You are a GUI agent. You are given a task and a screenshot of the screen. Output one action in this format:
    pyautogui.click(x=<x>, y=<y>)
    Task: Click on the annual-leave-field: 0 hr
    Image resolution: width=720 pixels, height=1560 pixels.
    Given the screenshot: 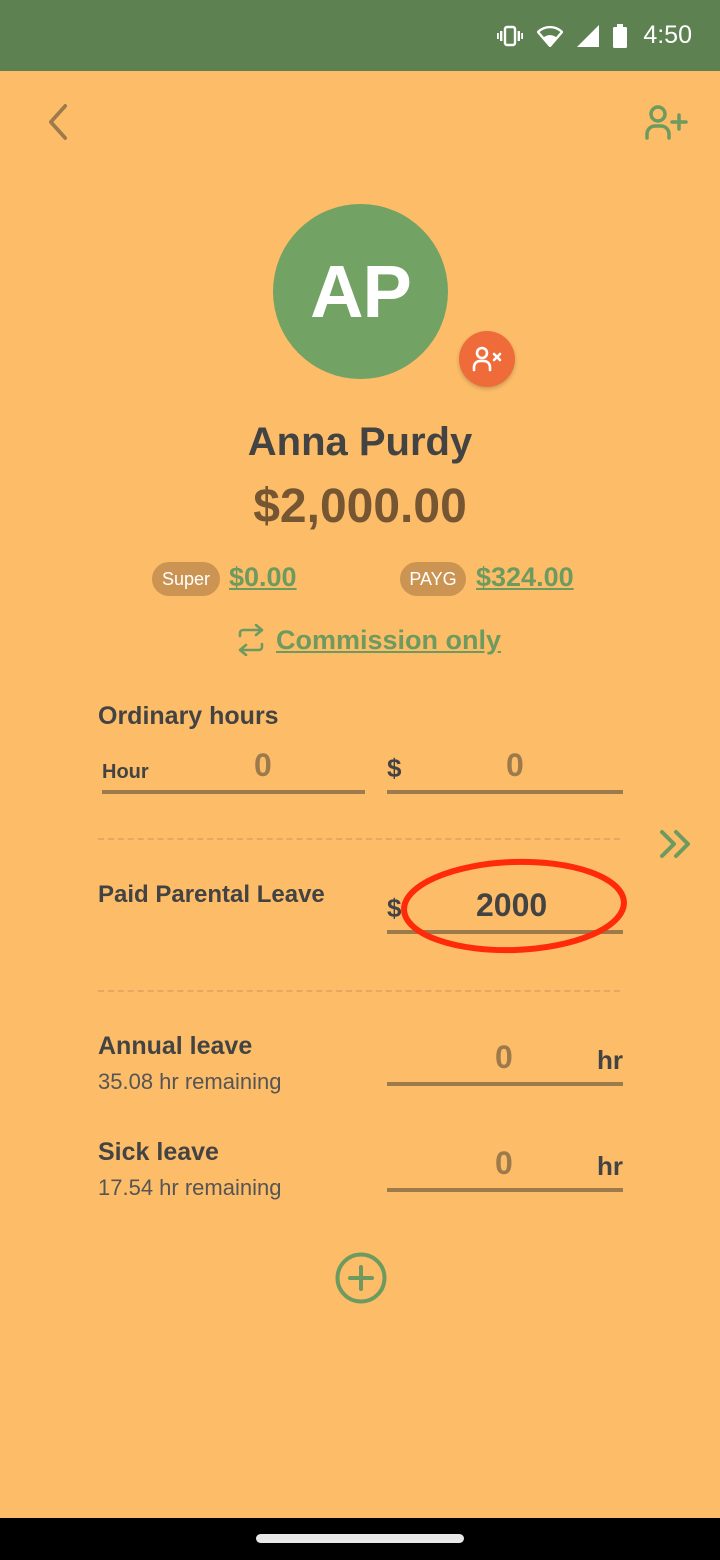 What is the action you would take?
    pyautogui.click(x=505, y=1062)
    